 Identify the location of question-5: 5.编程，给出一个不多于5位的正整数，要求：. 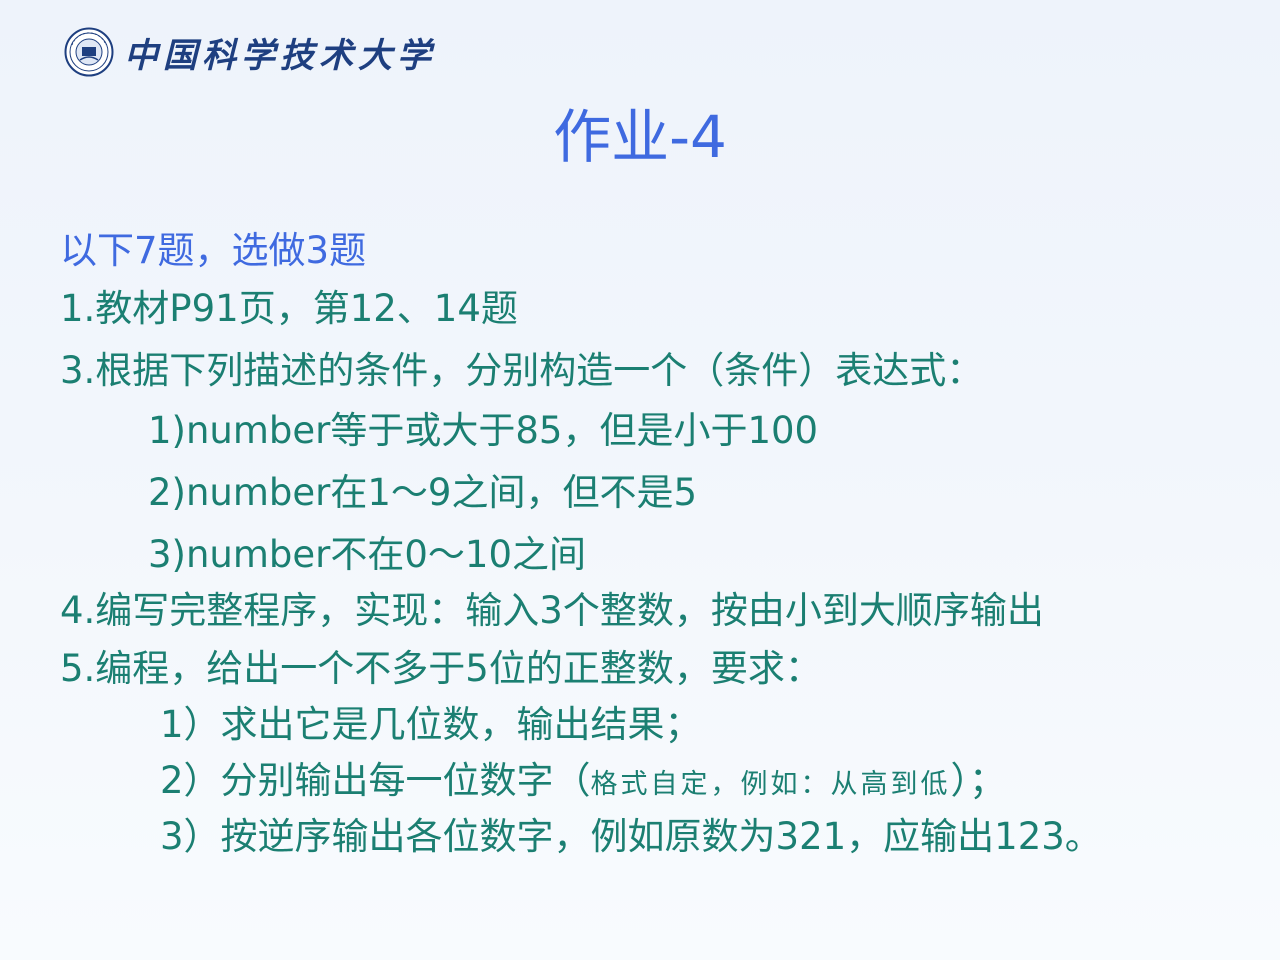
(441, 668).